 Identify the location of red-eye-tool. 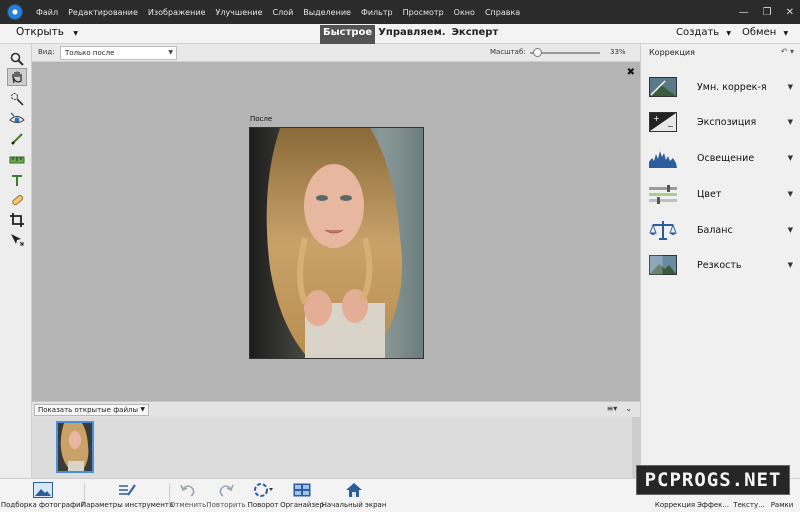
(17, 119).